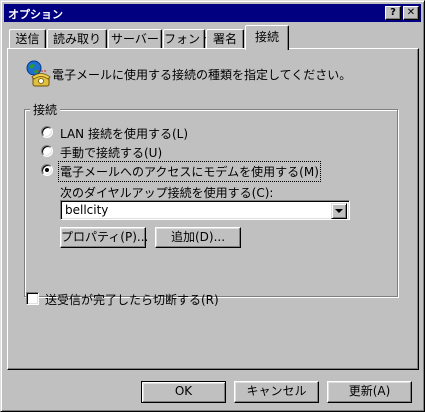 The height and width of the screenshot is (412, 425). I want to click on tab-send: 送信, so click(27, 39).